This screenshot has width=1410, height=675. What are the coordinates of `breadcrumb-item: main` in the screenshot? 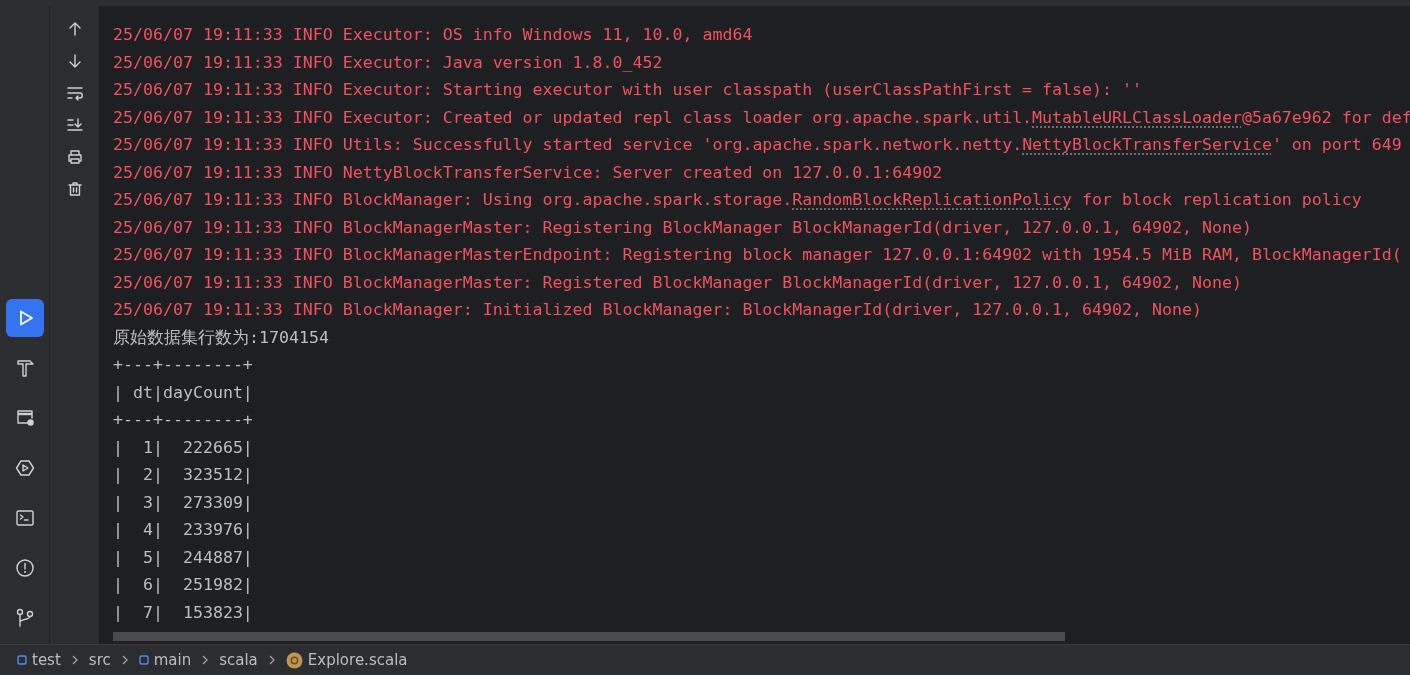 It's located at (165, 660).